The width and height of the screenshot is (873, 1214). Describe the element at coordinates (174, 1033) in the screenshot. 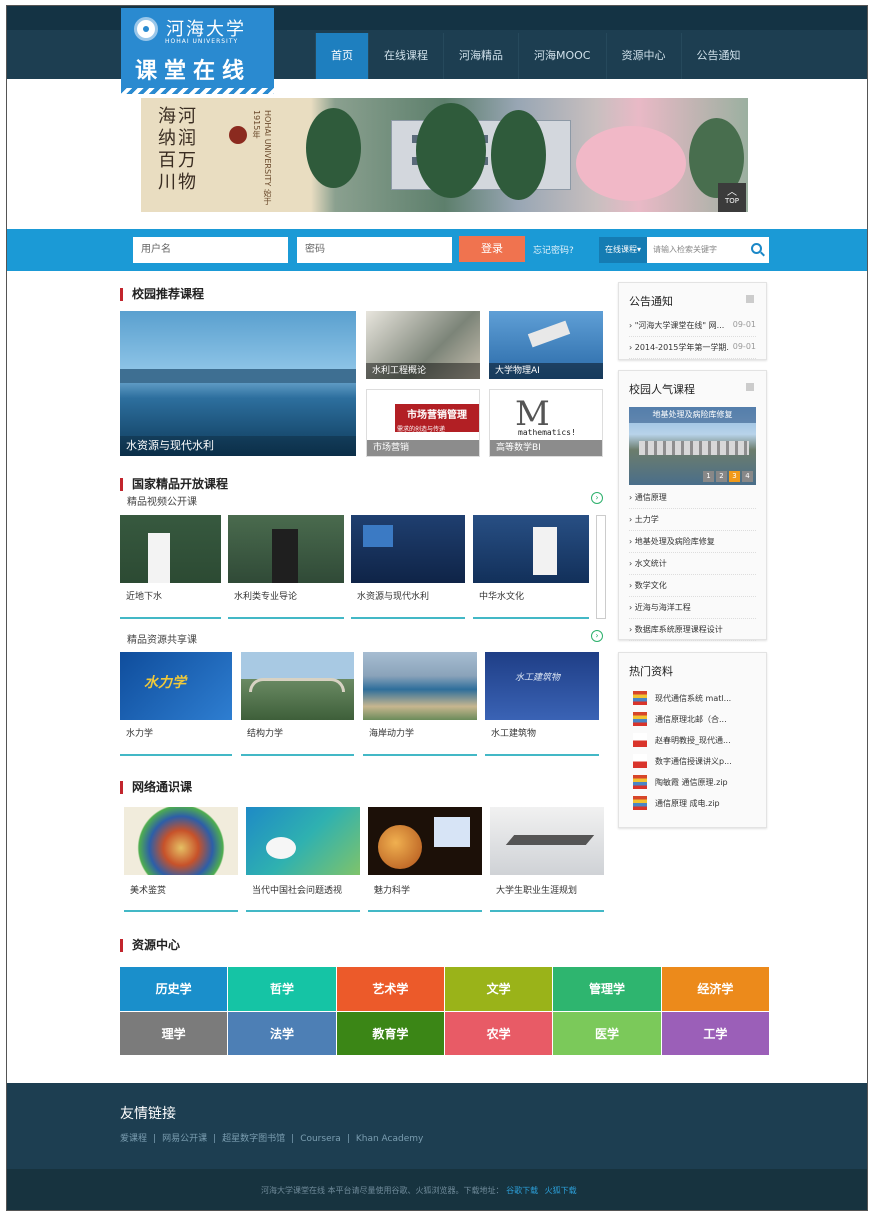

I see `resource-category-6: 理学` at that location.